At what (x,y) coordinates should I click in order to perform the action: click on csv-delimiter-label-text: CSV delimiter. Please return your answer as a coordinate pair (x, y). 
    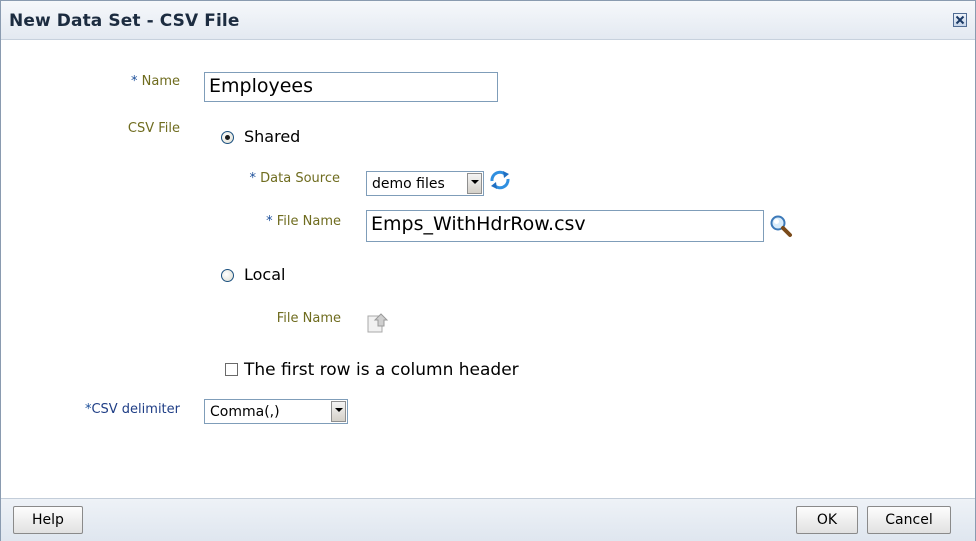
    Looking at the image, I should click on (135, 409).